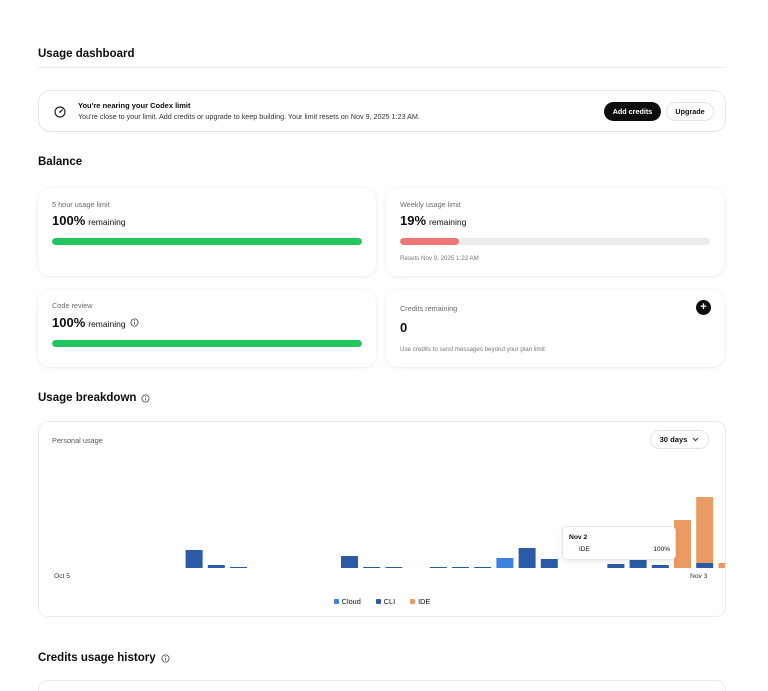  I want to click on code-review-card: Code review 100% remaining, so click(207, 328).